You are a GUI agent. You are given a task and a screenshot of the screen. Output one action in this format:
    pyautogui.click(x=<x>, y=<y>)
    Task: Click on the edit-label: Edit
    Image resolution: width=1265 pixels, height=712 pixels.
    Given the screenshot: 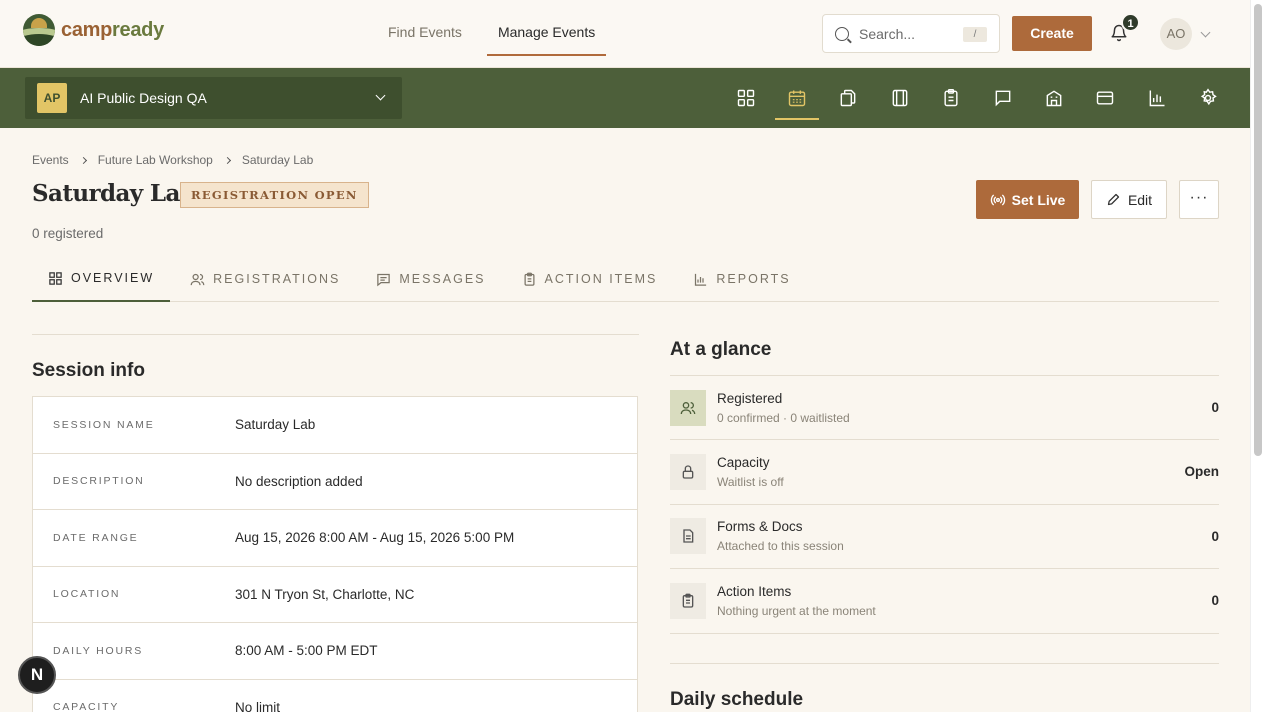 What is the action you would take?
    pyautogui.click(x=1140, y=199)
    